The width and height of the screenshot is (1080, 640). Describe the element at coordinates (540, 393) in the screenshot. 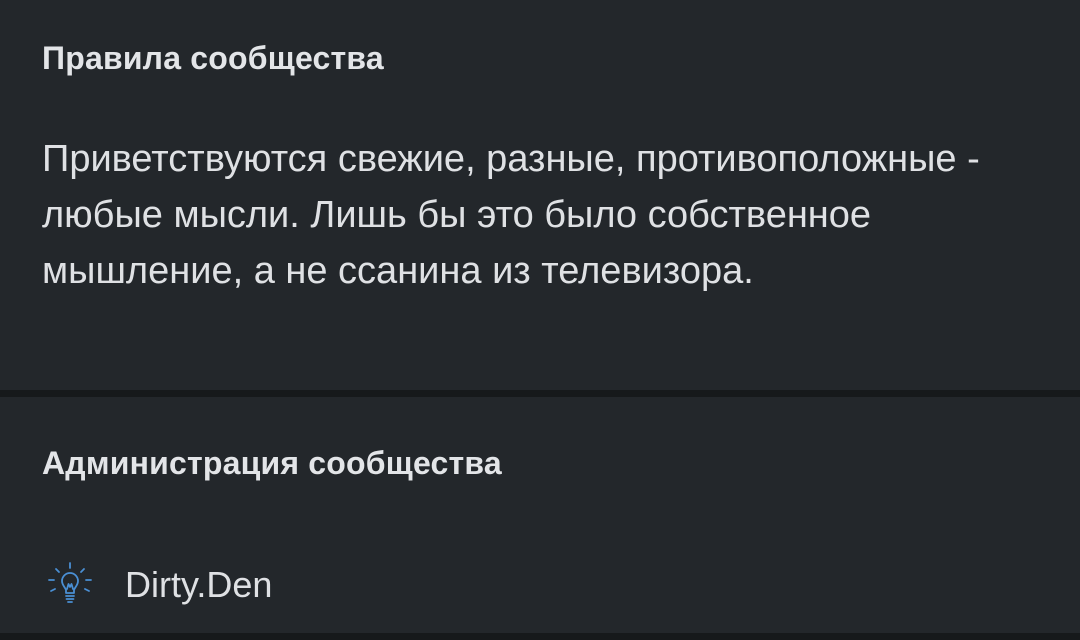

I see `section-divider` at that location.